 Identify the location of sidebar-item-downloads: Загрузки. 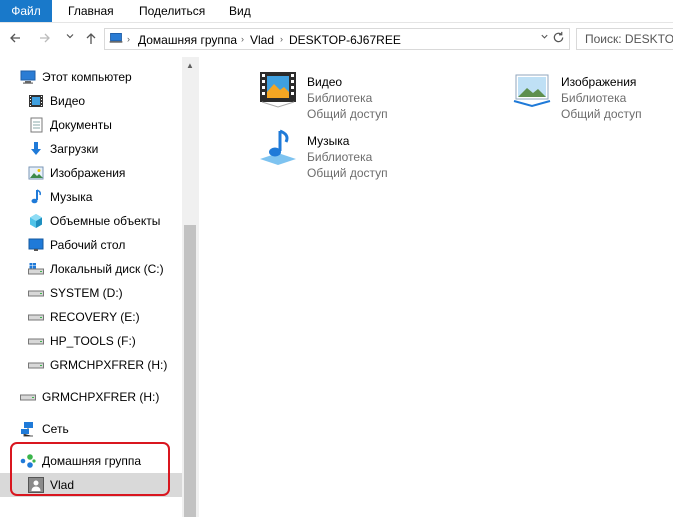
(91, 149).